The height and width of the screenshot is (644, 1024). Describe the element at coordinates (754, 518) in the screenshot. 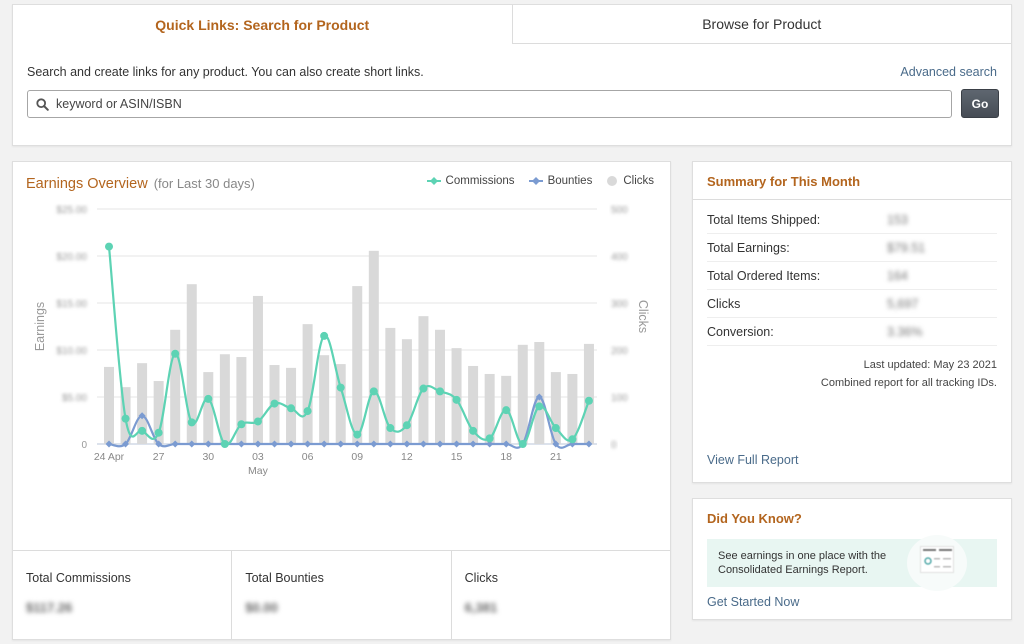

I see `did-you-know-title: Did You Know?` at that location.